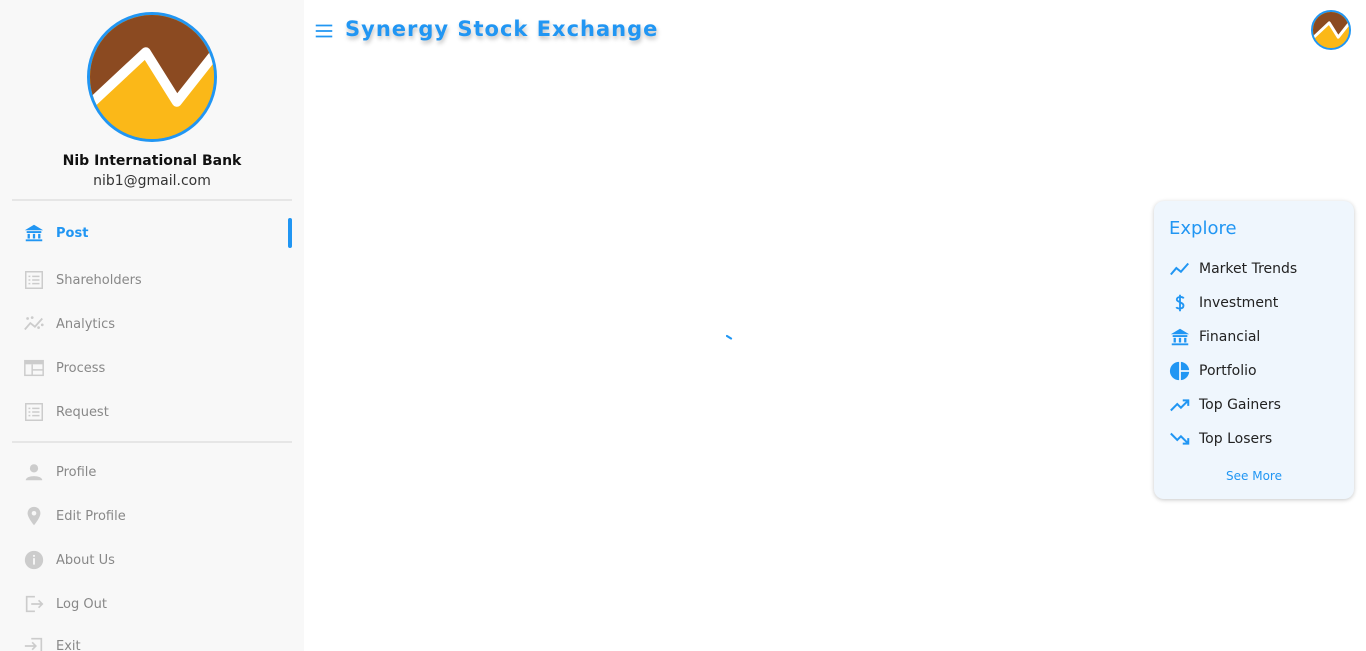  I want to click on explore-label: Top Gainers, so click(1240, 405).